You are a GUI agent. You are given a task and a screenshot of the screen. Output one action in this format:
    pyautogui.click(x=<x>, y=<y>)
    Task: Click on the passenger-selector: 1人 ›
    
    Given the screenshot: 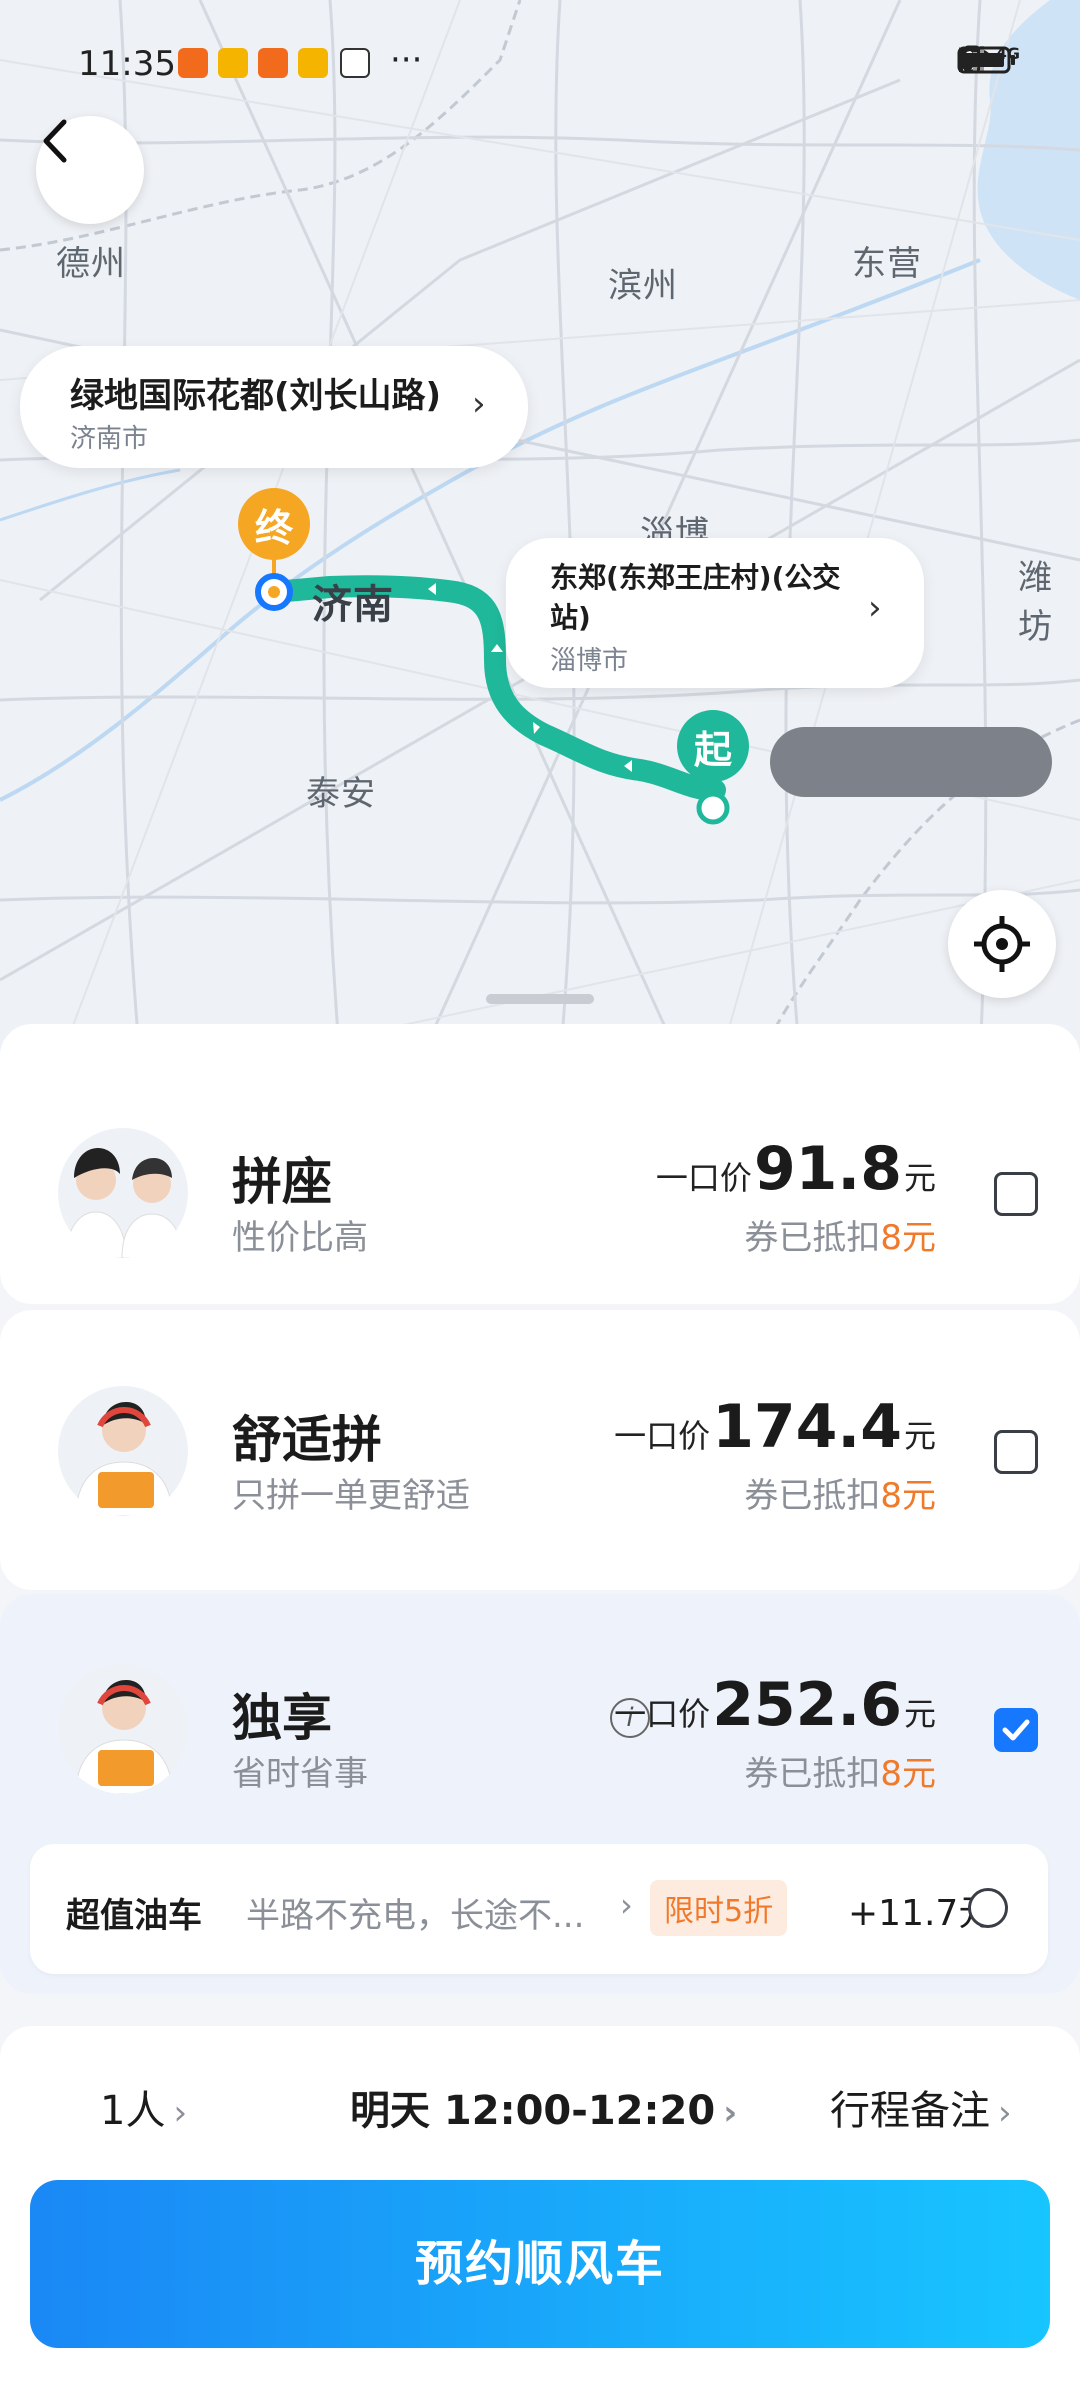 What is the action you would take?
    pyautogui.click(x=143, y=2107)
    